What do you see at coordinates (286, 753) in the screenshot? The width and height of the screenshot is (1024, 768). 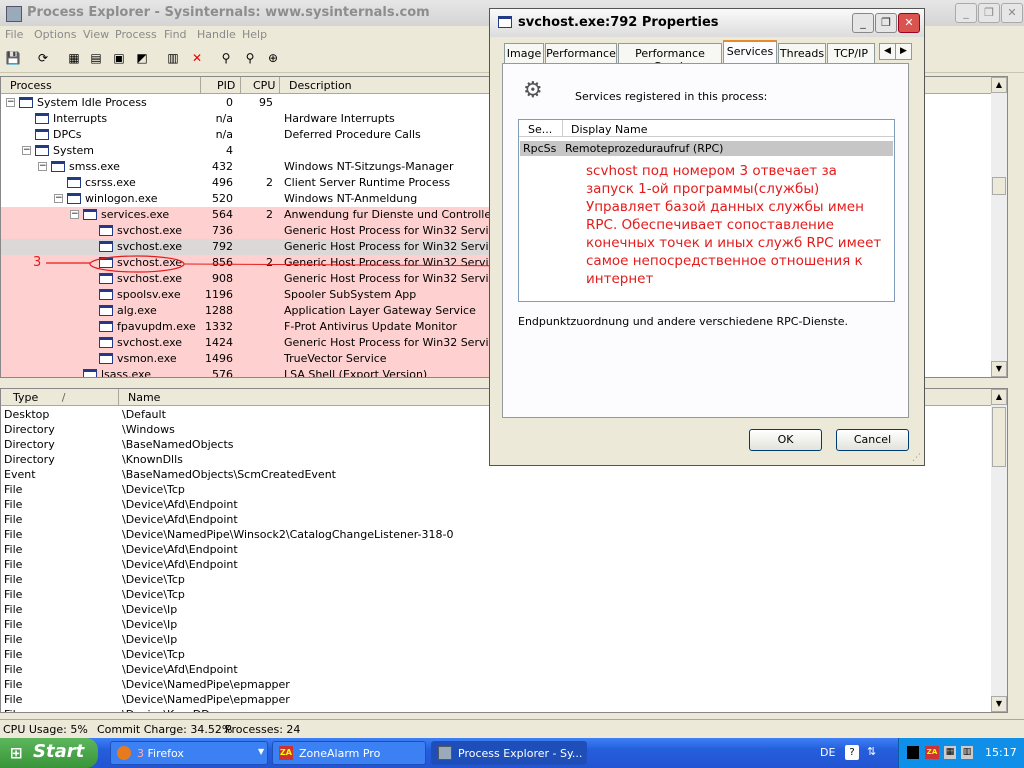 I see `zonealarm-icon: ZA` at bounding box center [286, 753].